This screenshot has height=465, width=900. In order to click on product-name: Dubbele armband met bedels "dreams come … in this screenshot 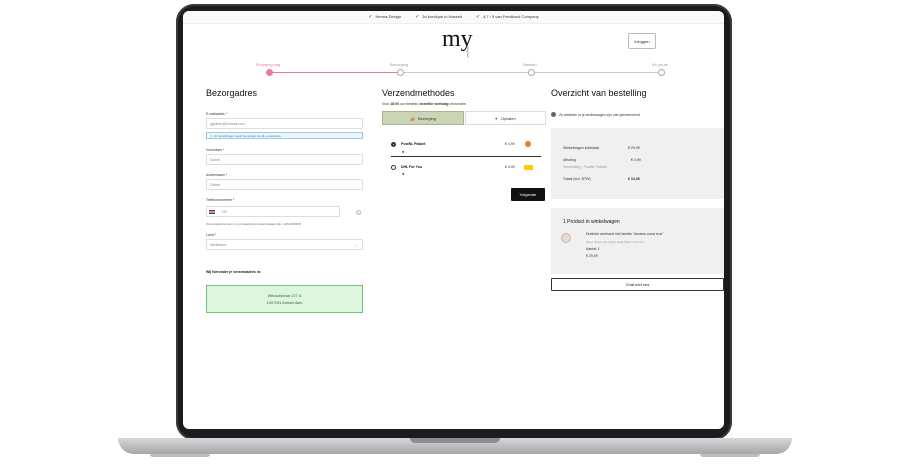, I will do `click(625, 234)`.